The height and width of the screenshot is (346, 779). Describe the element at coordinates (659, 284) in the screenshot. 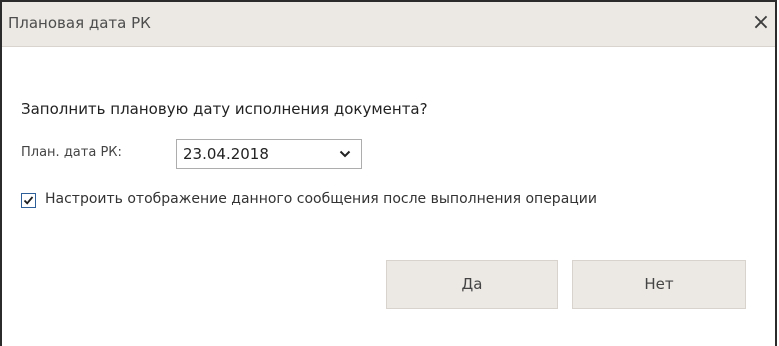

I see `no-button: Нет` at that location.